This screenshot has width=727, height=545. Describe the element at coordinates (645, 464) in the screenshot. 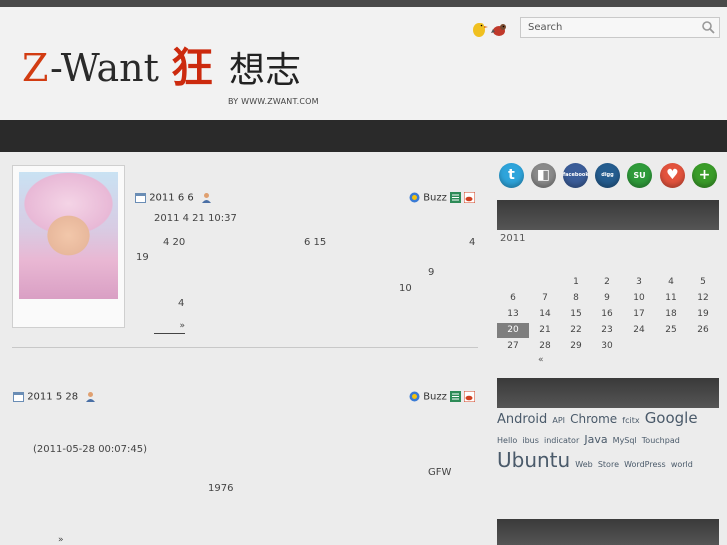

I see `tag-link: WordPress` at that location.